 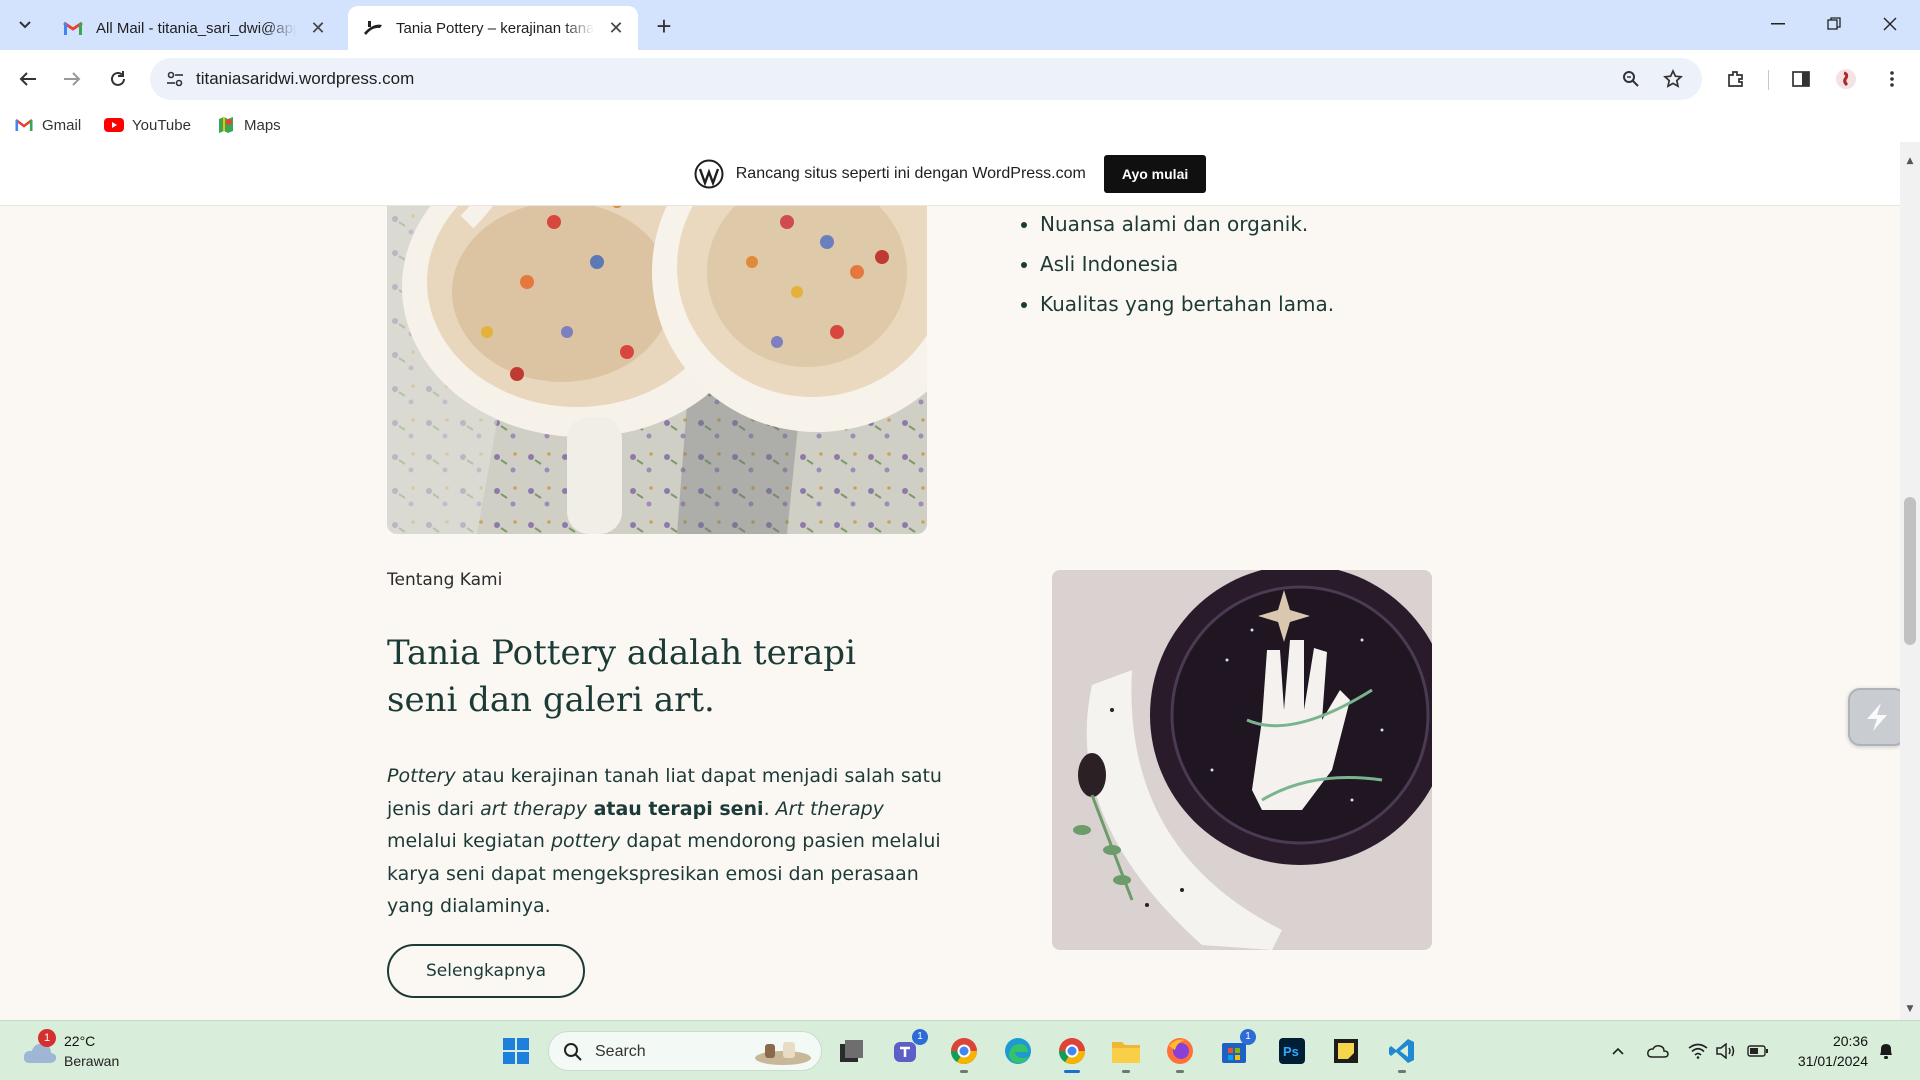 What do you see at coordinates (1886, 1051) in the screenshot?
I see `notification-bell-icon` at bounding box center [1886, 1051].